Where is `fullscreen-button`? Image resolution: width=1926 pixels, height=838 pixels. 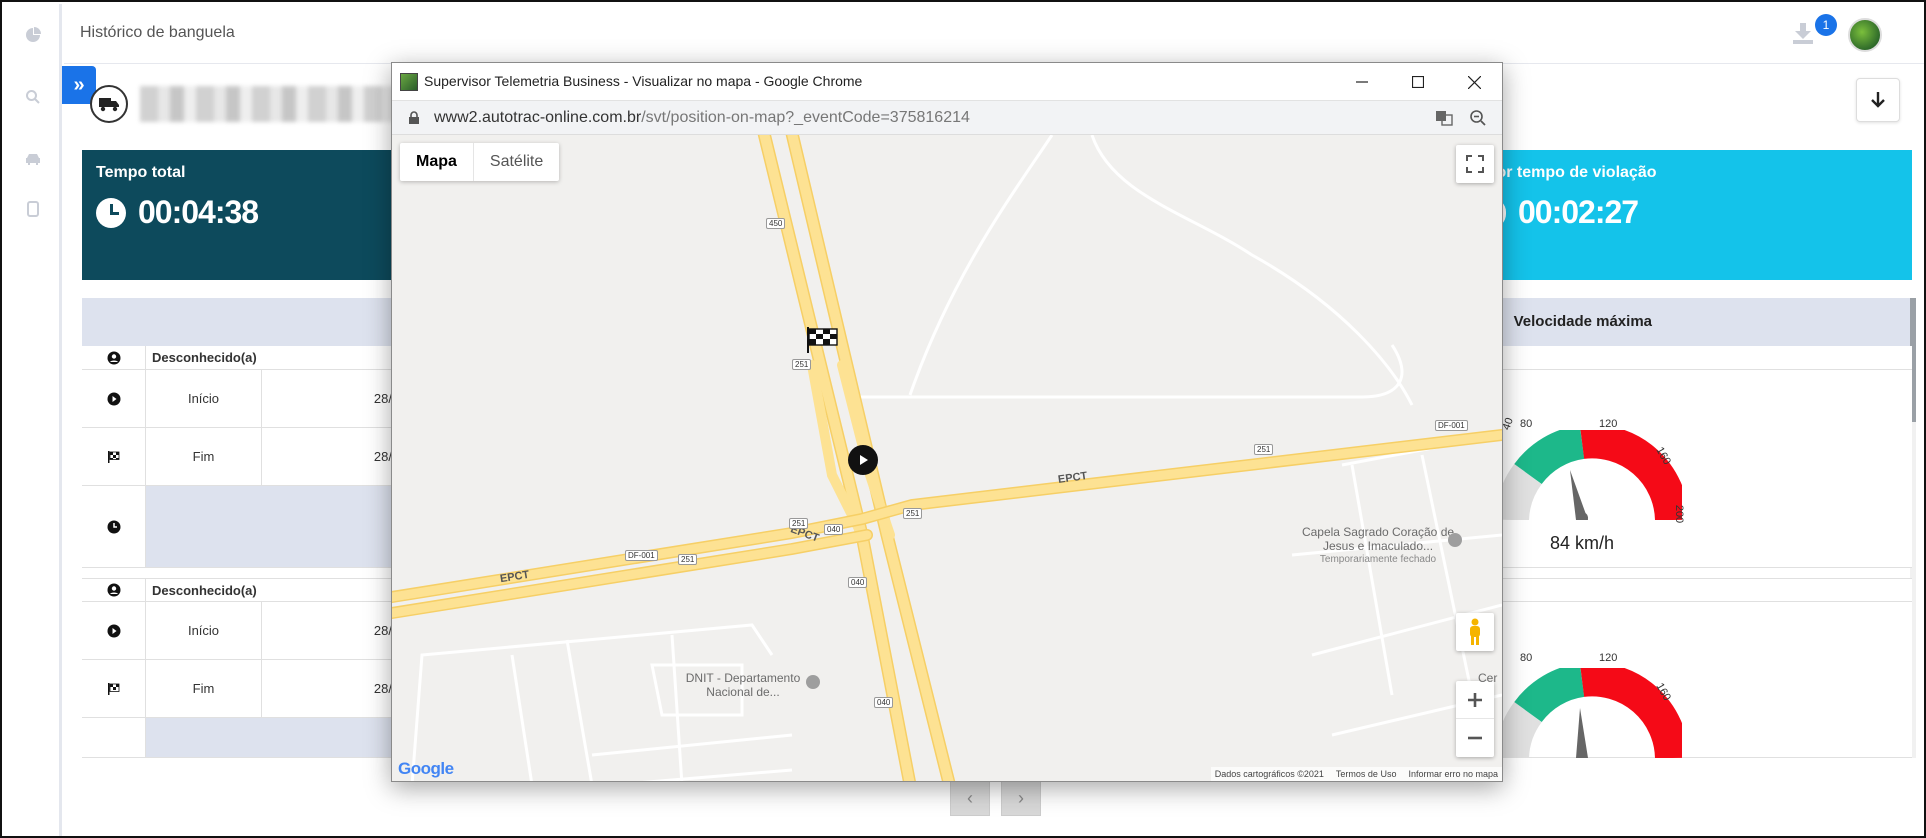 fullscreen-button is located at coordinates (1475, 164).